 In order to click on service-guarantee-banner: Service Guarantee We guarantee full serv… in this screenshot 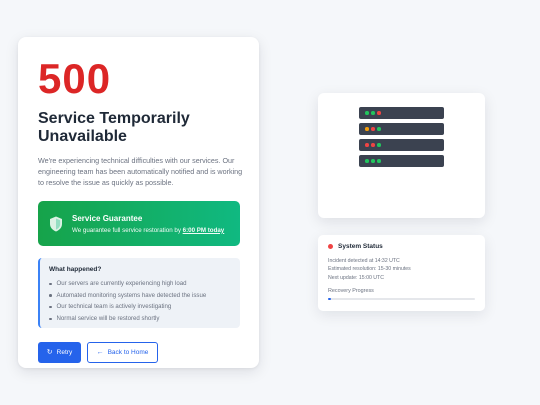, I will do `click(139, 224)`.